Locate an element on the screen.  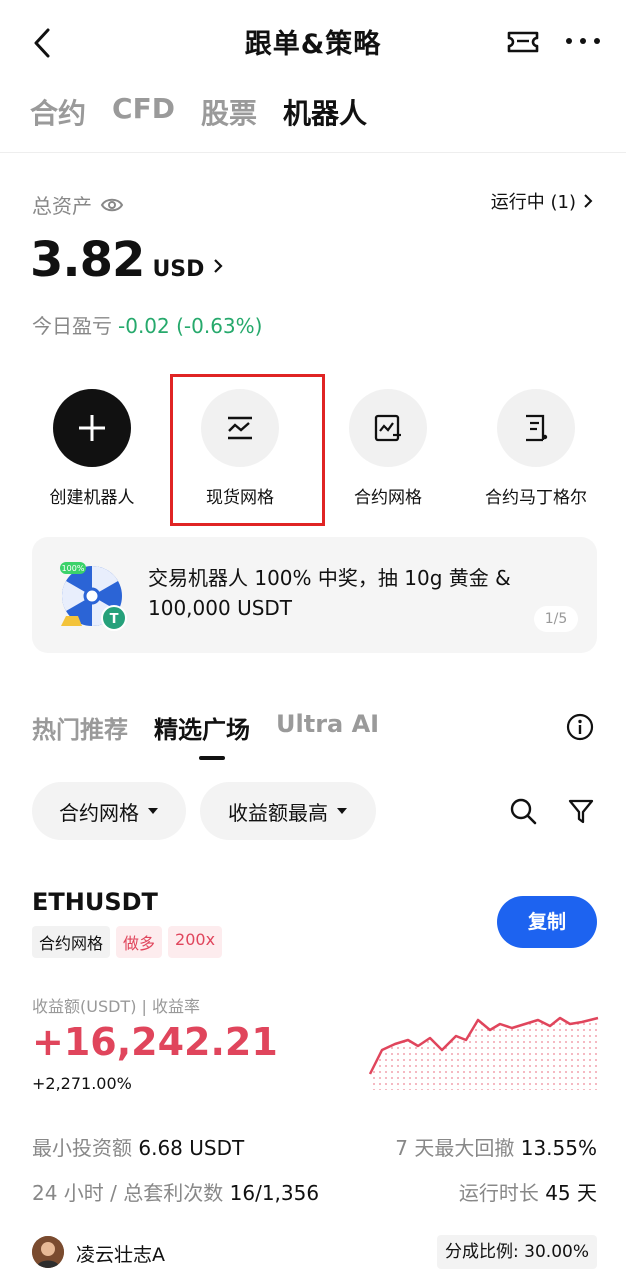
futures-martingale-label: 合约马丁格尔 is located at coordinates (536, 498).